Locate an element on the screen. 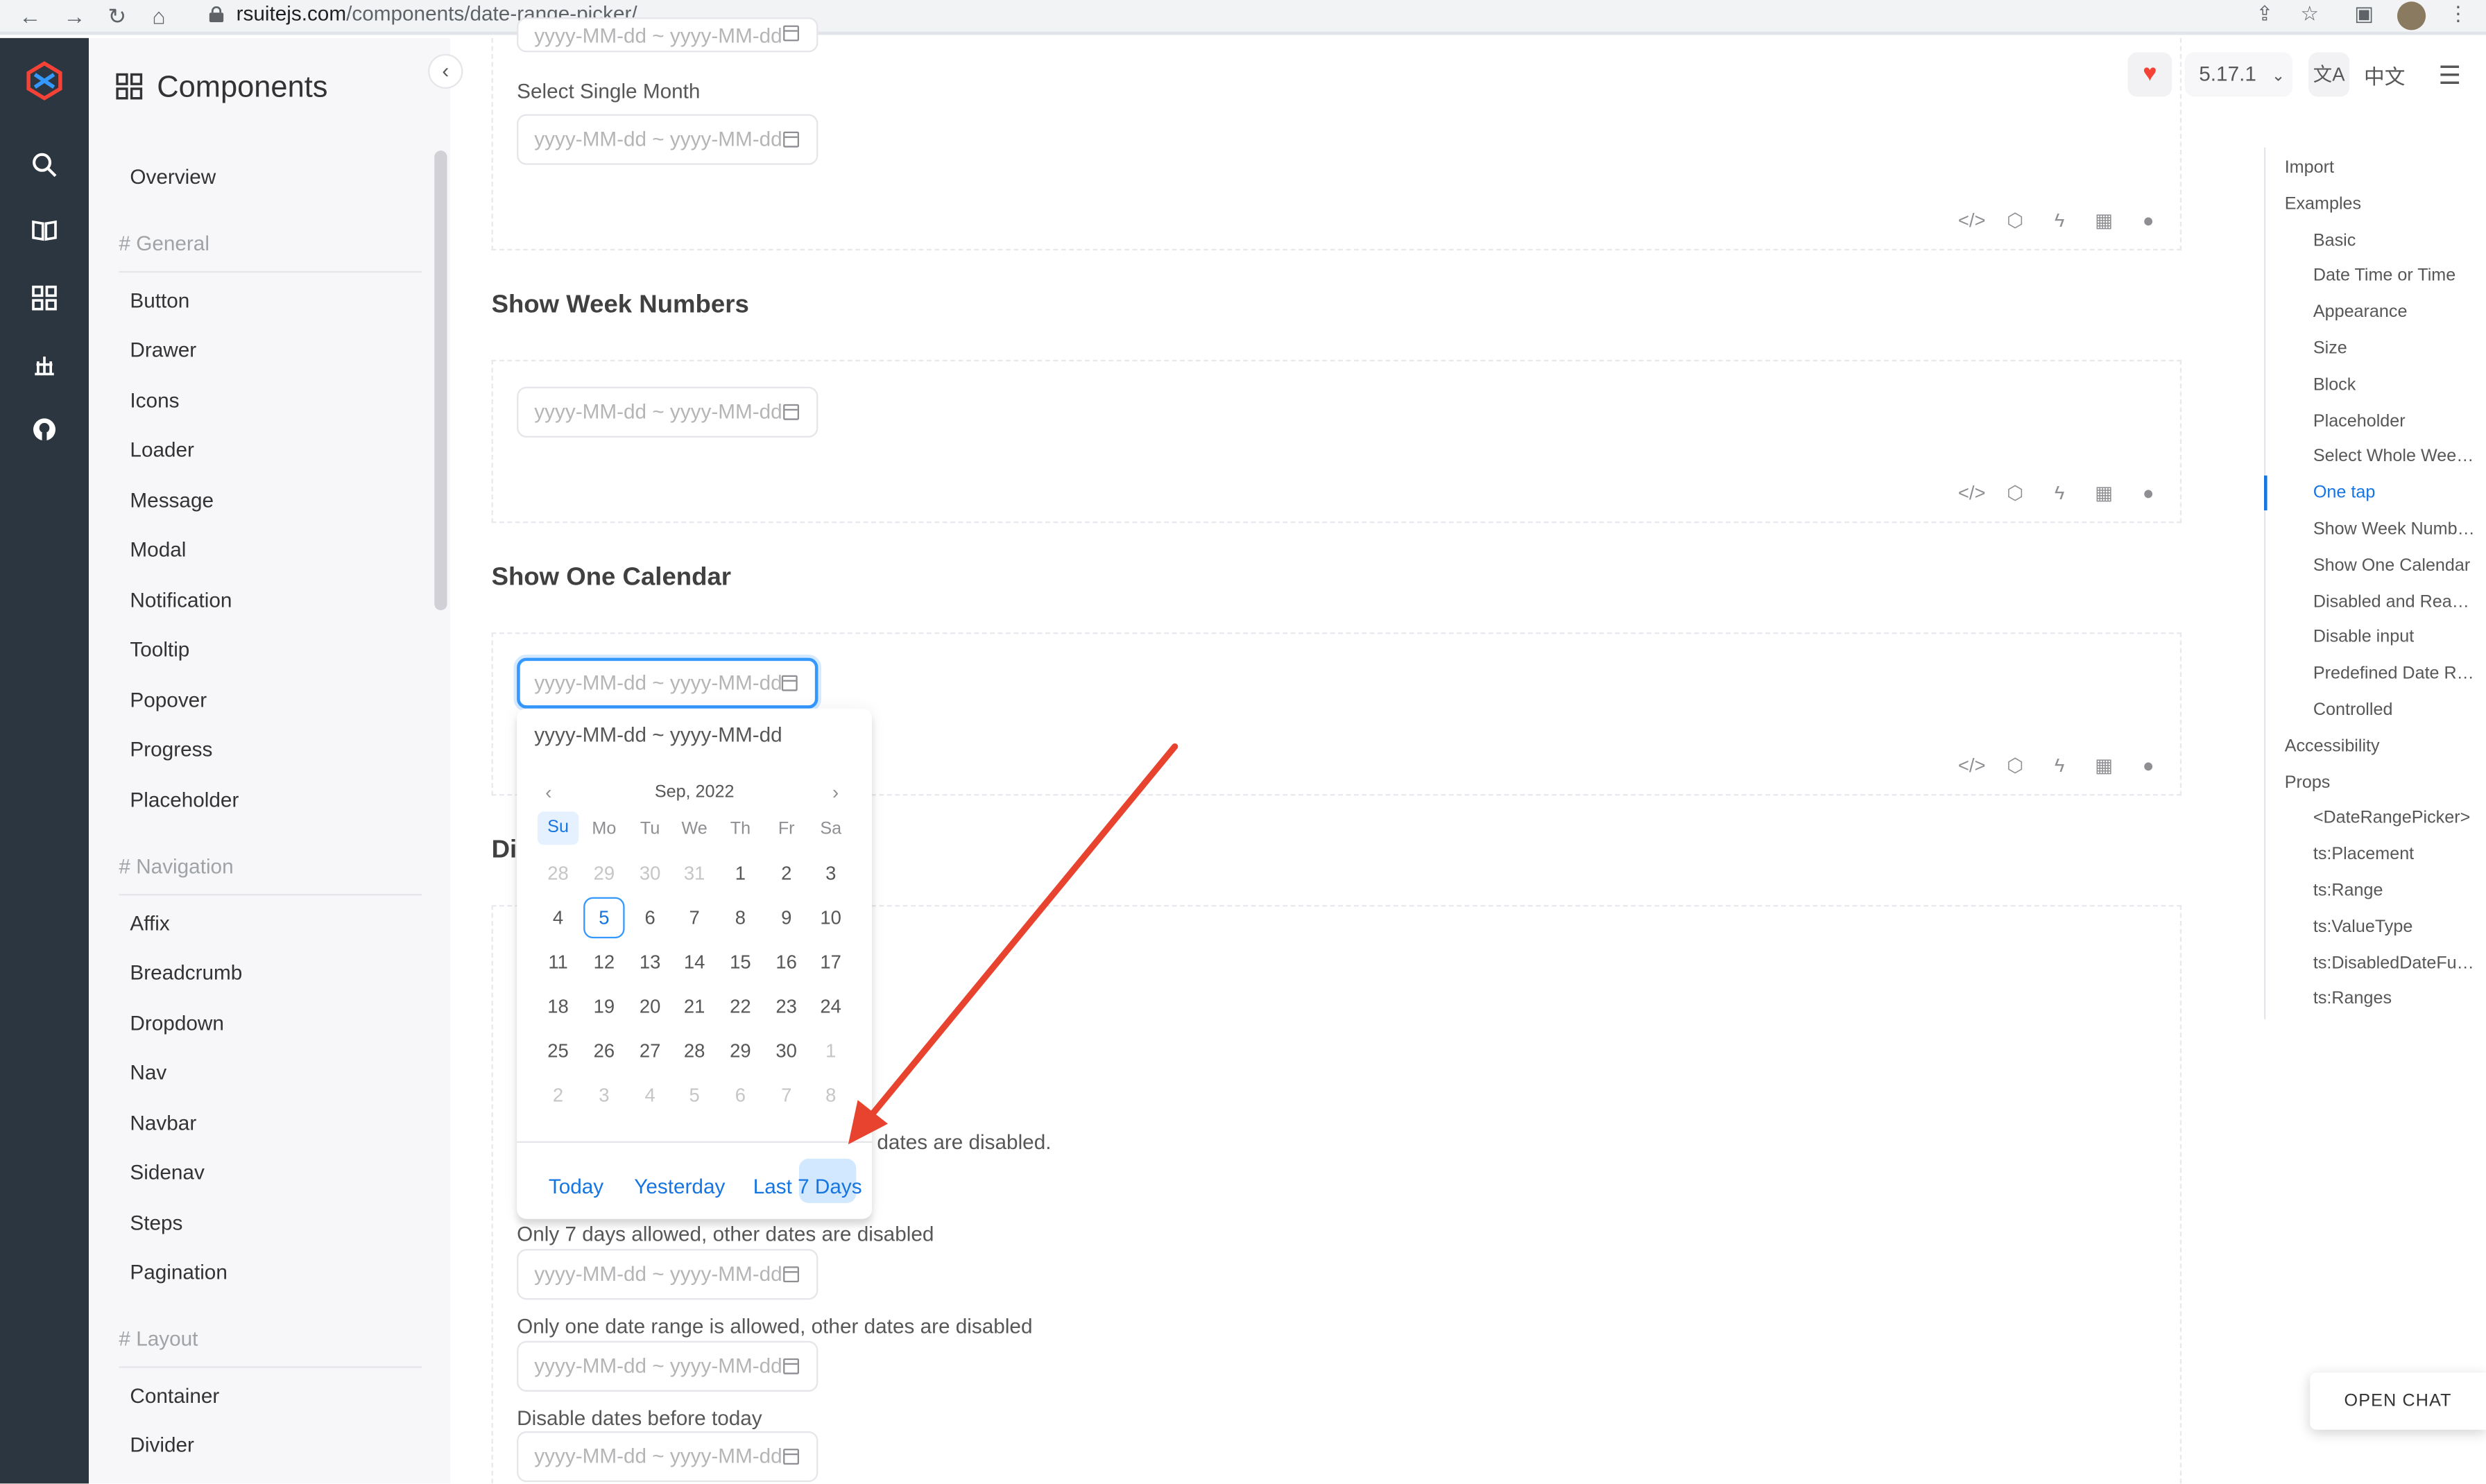 This screenshot has height=1484, width=2486. sidebar-scrollbar is located at coordinates (440, 380).